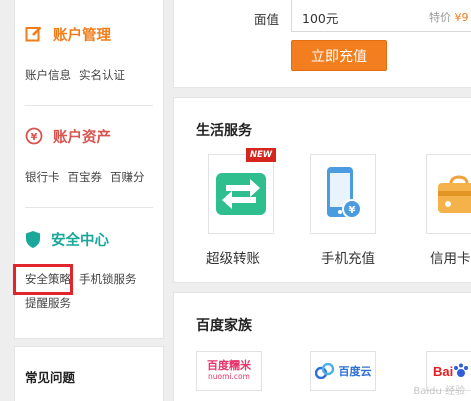 The height and width of the screenshot is (401, 471). What do you see at coordinates (43, 279) in the screenshot?
I see `highlight-annotation` at bounding box center [43, 279].